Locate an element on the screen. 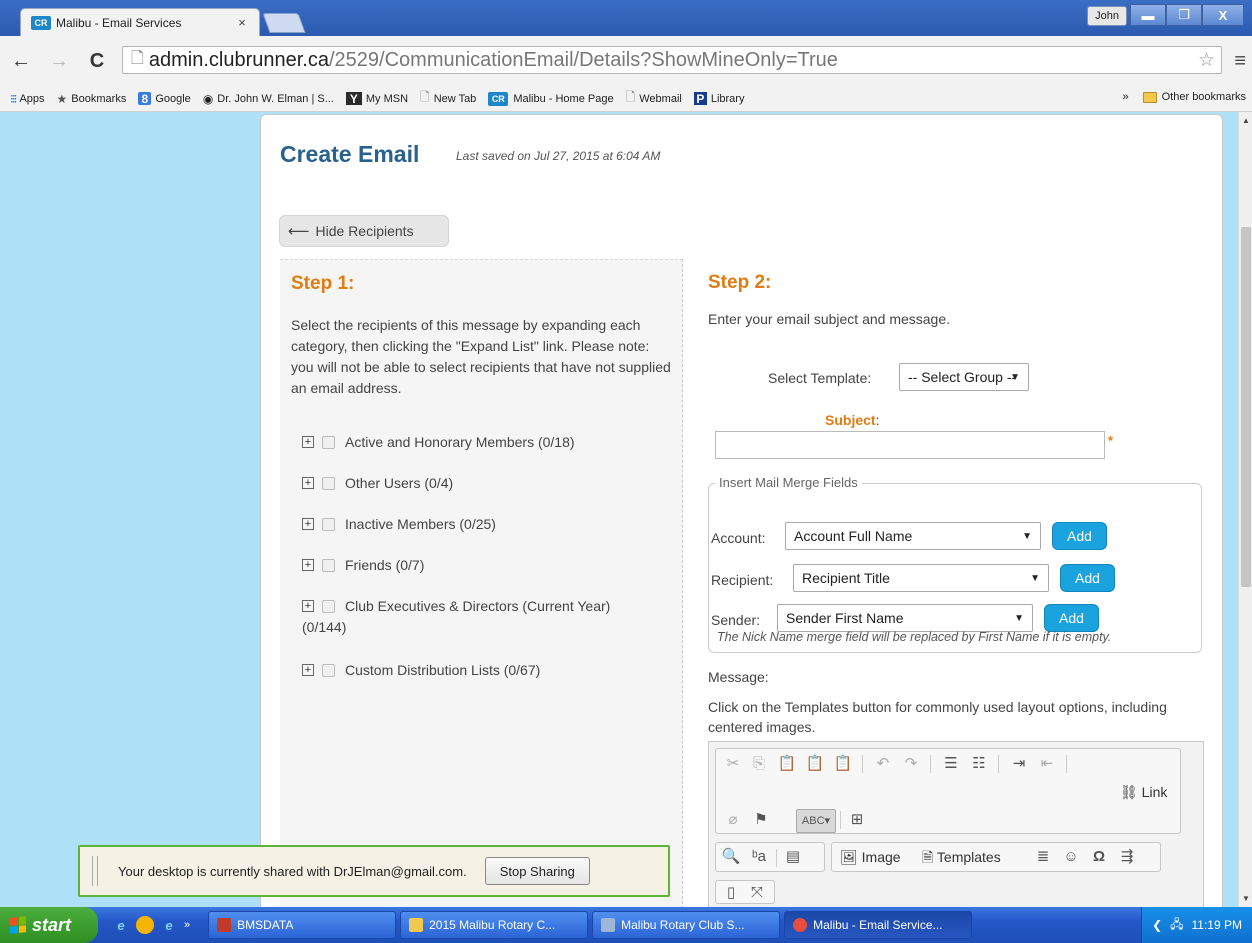  redo-icon: ↷ is located at coordinates (911, 764).